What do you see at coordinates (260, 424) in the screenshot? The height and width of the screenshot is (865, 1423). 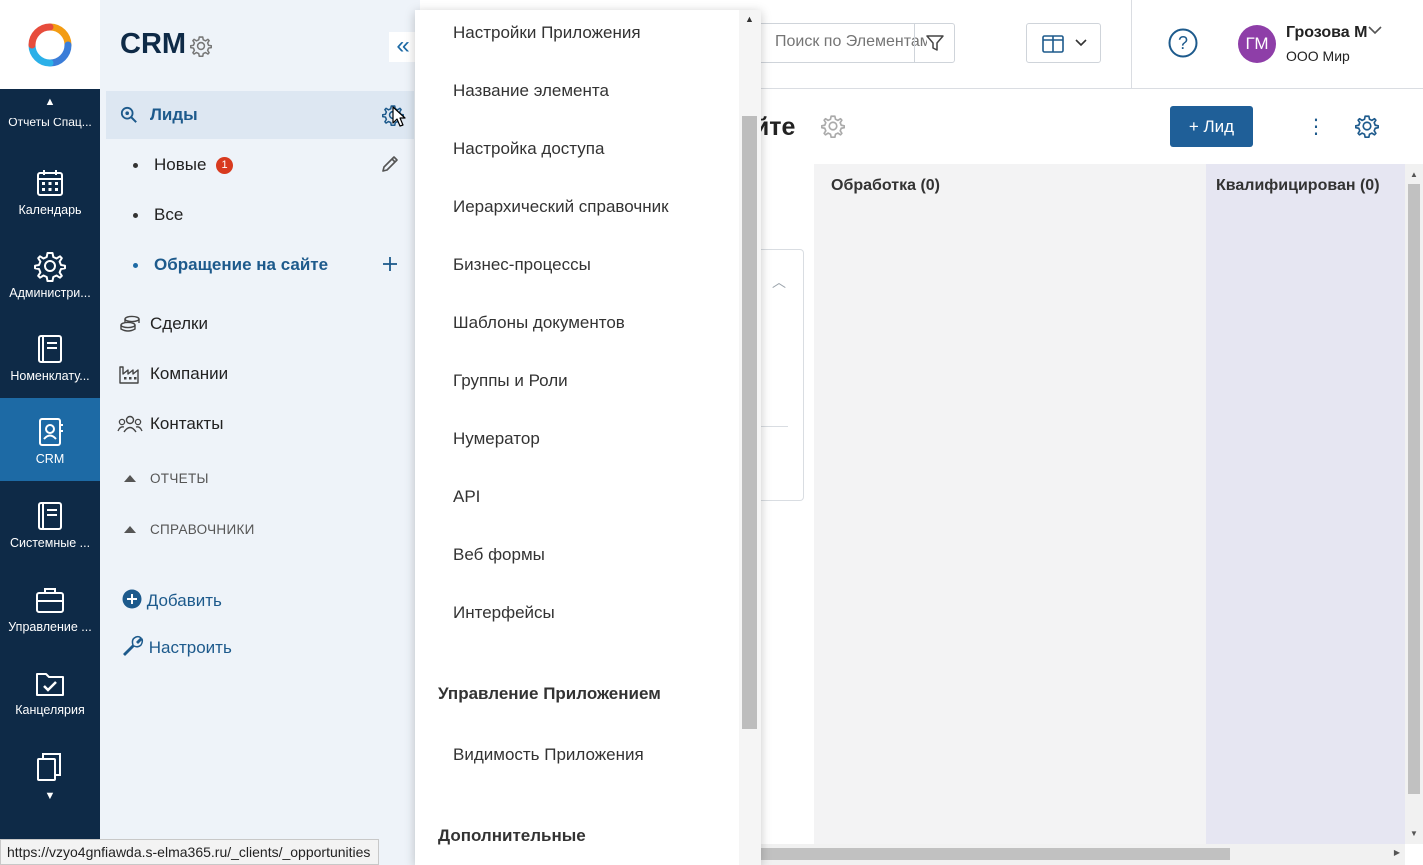 I see `sidebar-item-contacts: Контакты` at bounding box center [260, 424].